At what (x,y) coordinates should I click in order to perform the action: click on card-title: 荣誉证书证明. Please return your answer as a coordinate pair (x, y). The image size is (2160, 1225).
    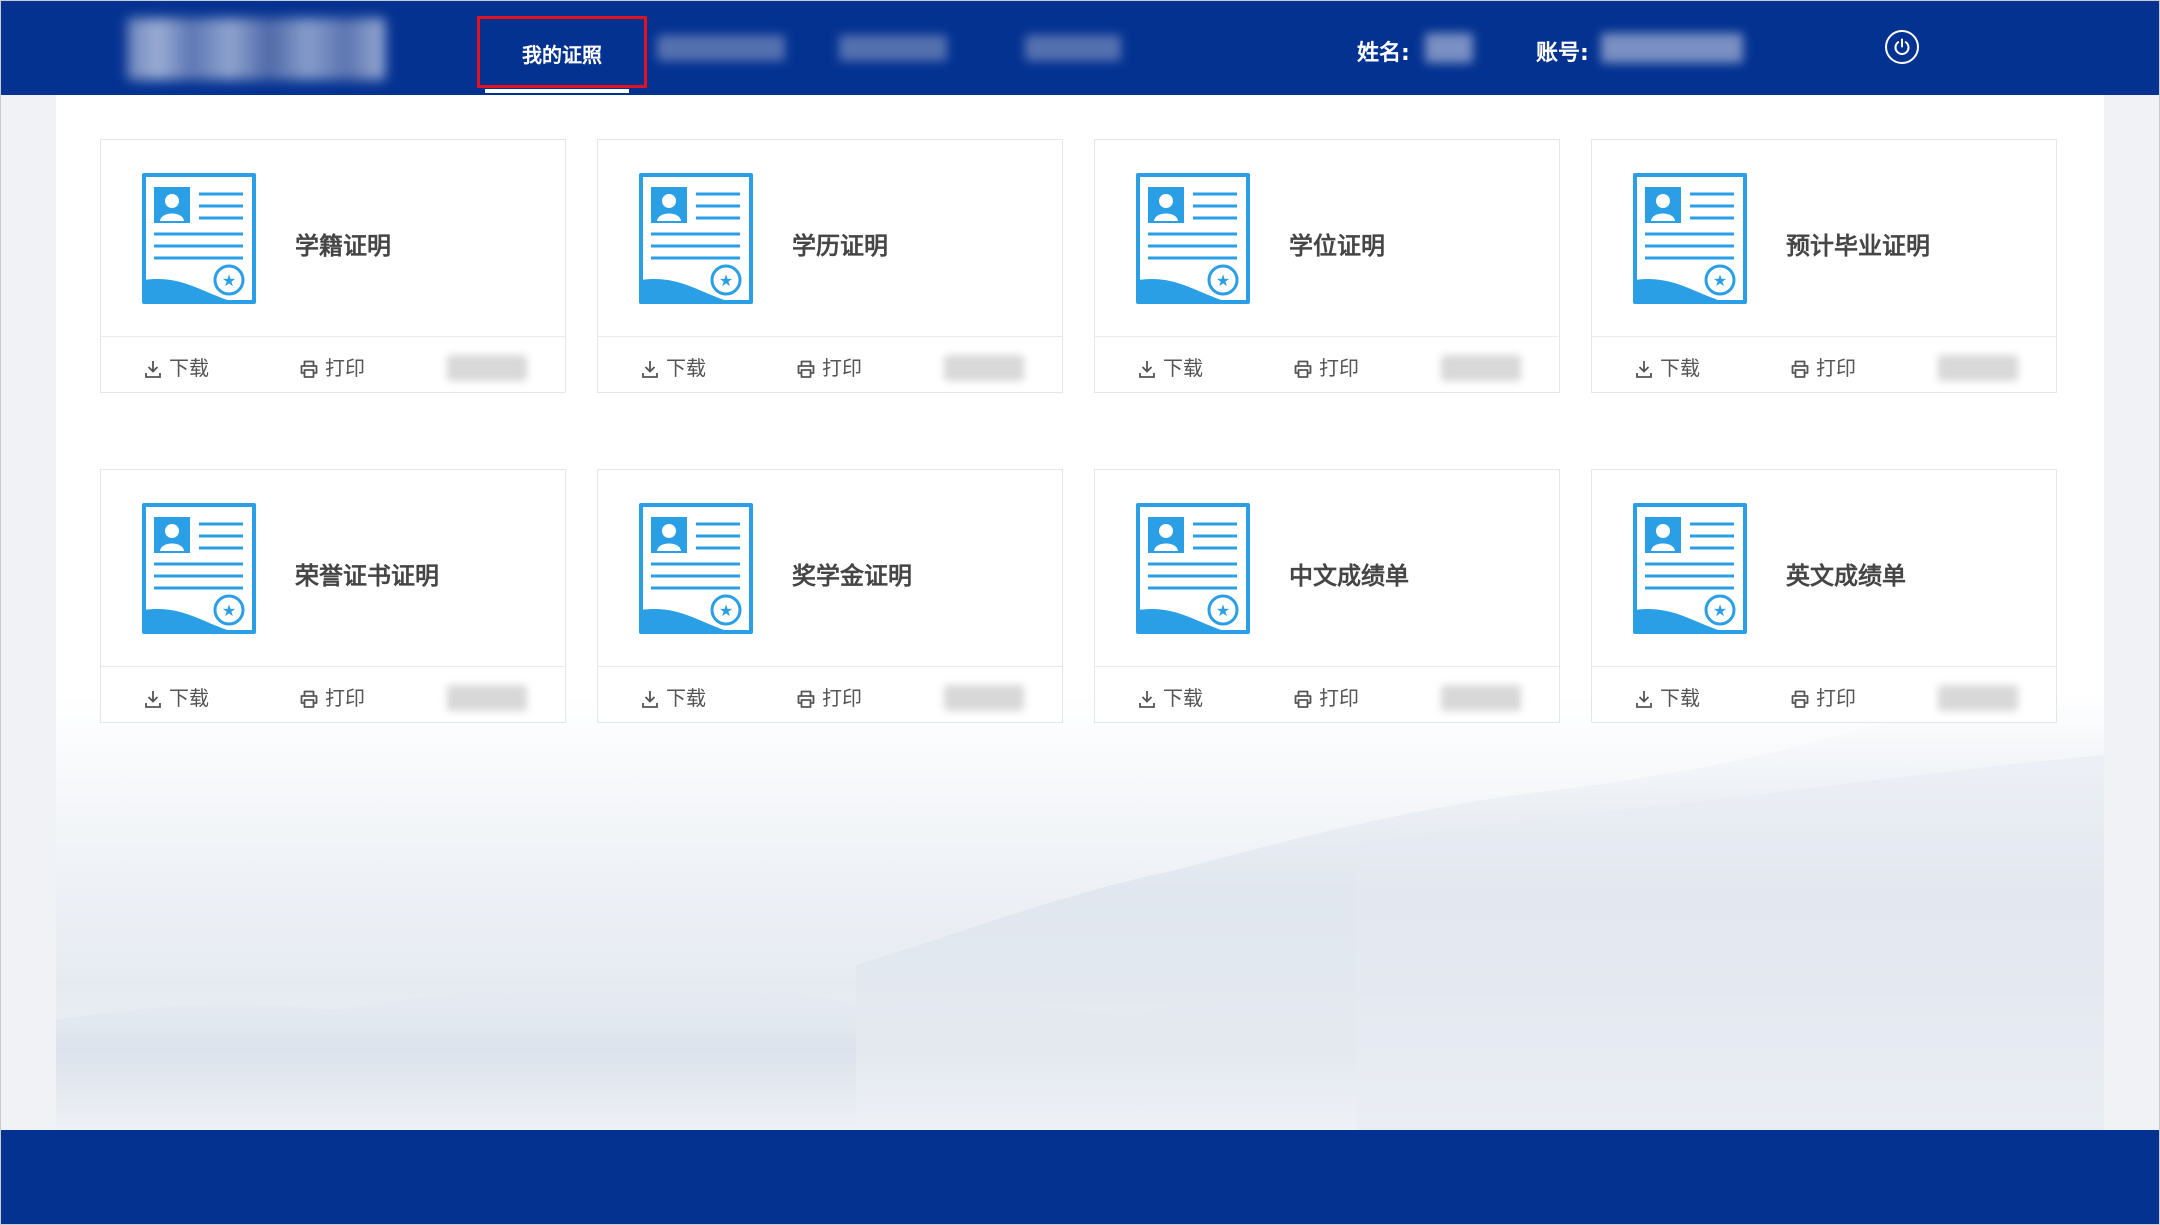
    Looking at the image, I should click on (367, 576).